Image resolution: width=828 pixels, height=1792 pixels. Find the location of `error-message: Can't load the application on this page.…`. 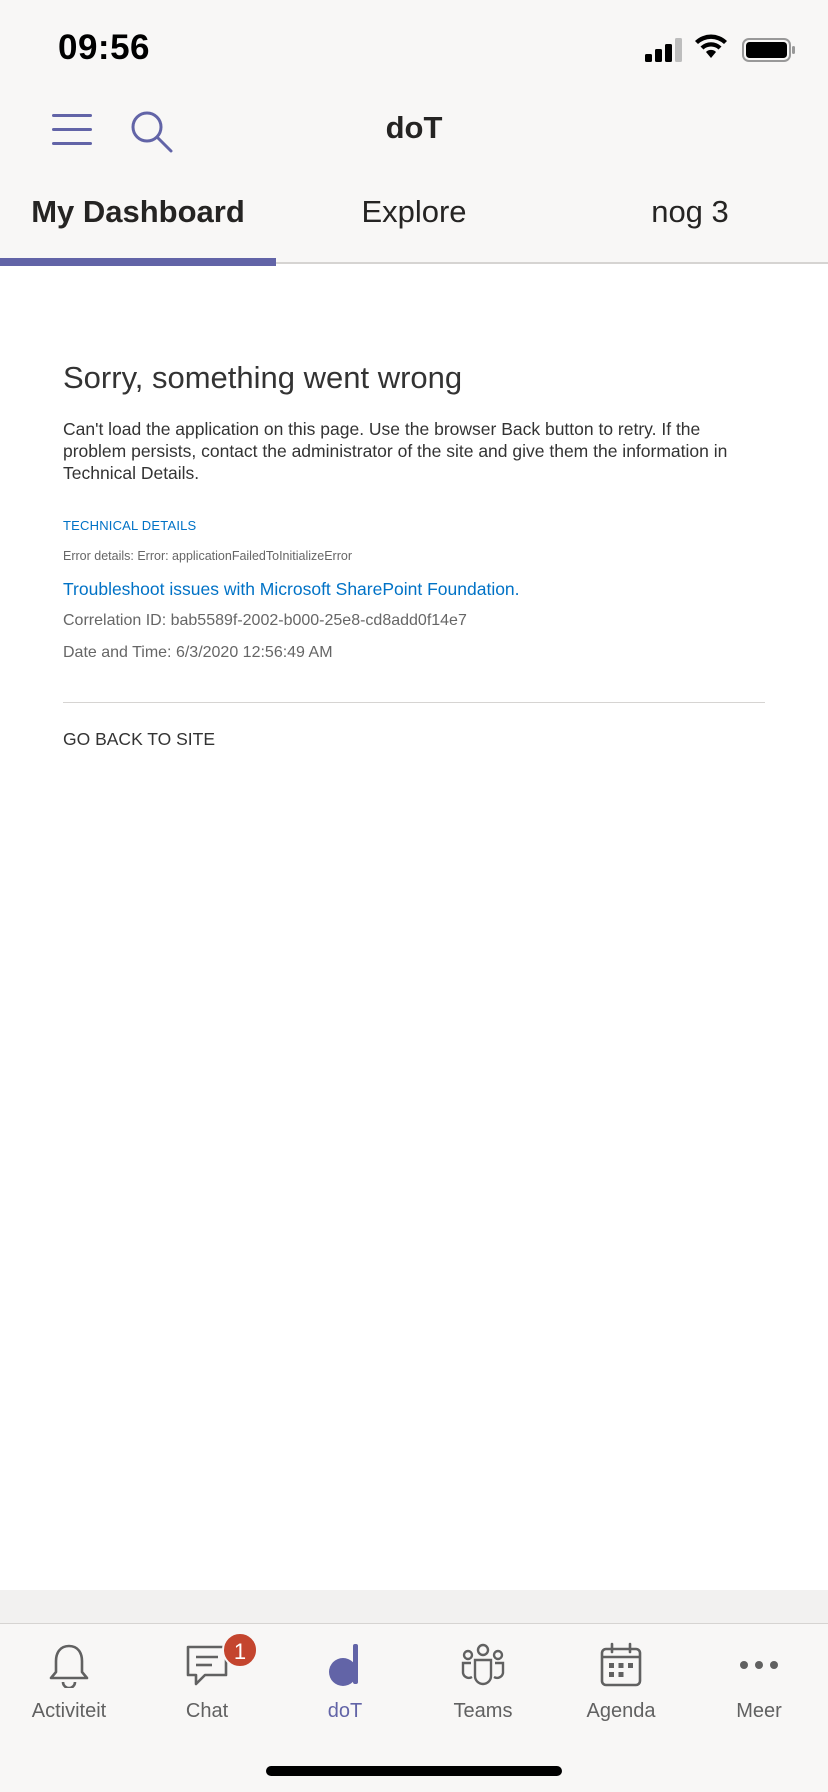

error-message: Can't load the application on this page.… is located at coordinates (395, 451).